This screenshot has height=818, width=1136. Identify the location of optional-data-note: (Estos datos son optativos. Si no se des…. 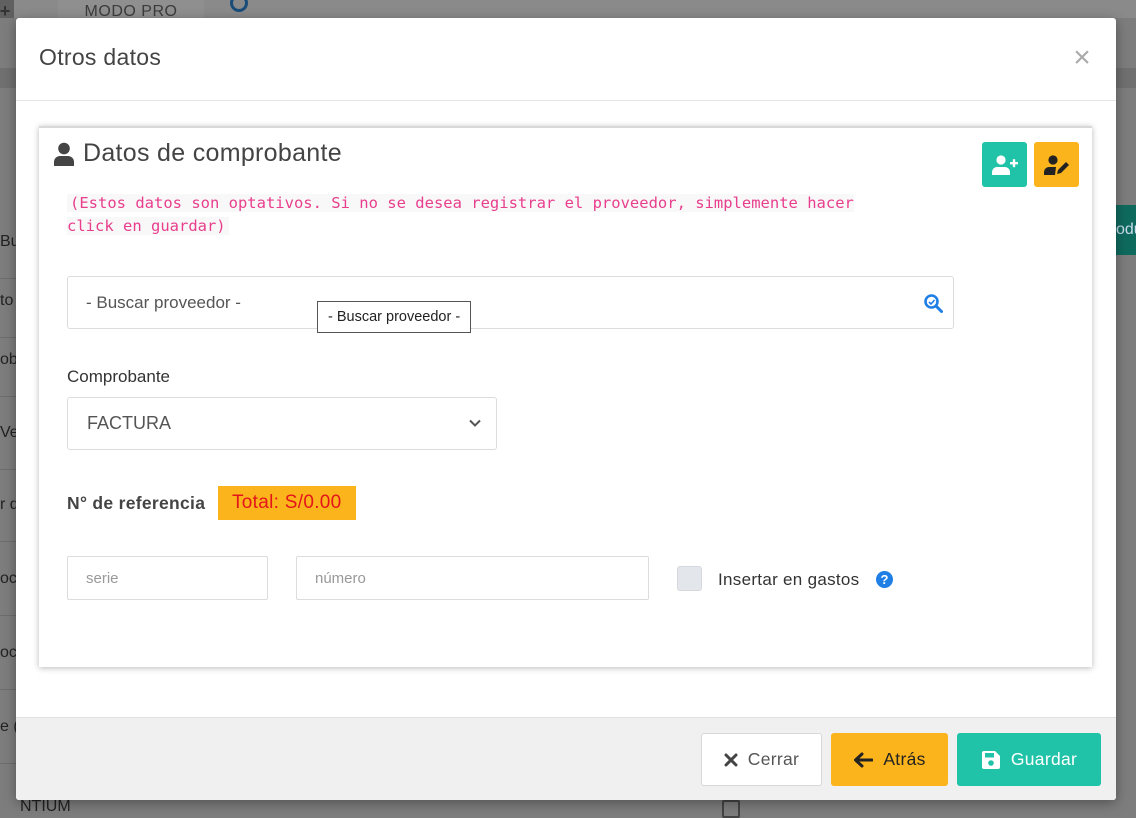
(460, 214).